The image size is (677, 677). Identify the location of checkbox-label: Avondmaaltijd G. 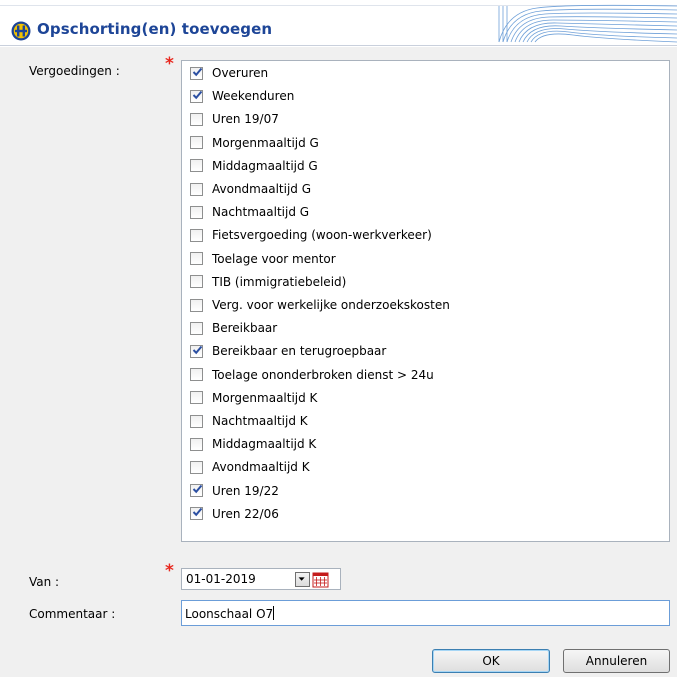
(262, 189).